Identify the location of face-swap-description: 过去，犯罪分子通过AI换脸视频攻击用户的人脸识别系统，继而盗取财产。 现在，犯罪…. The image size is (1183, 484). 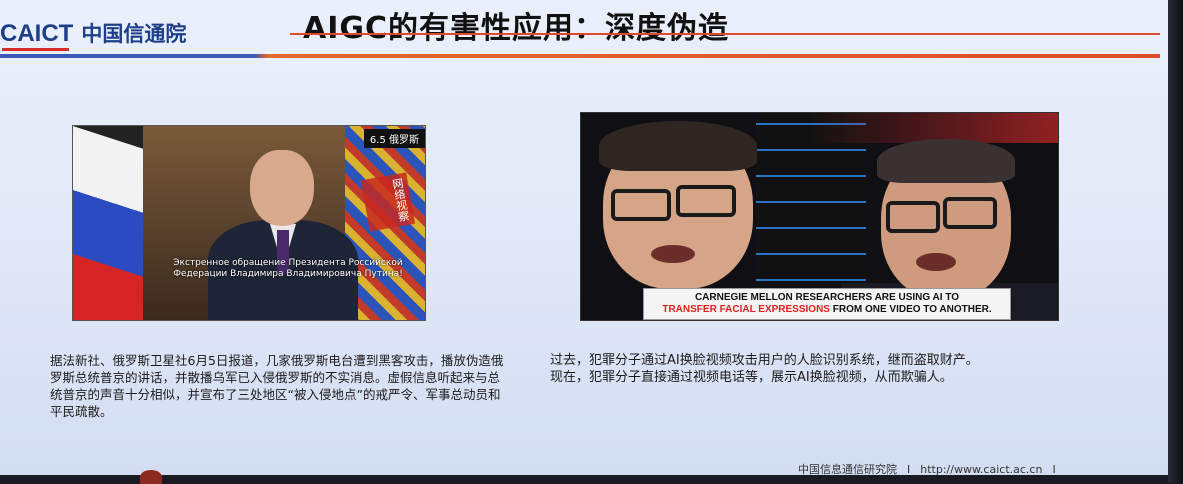
(850, 369).